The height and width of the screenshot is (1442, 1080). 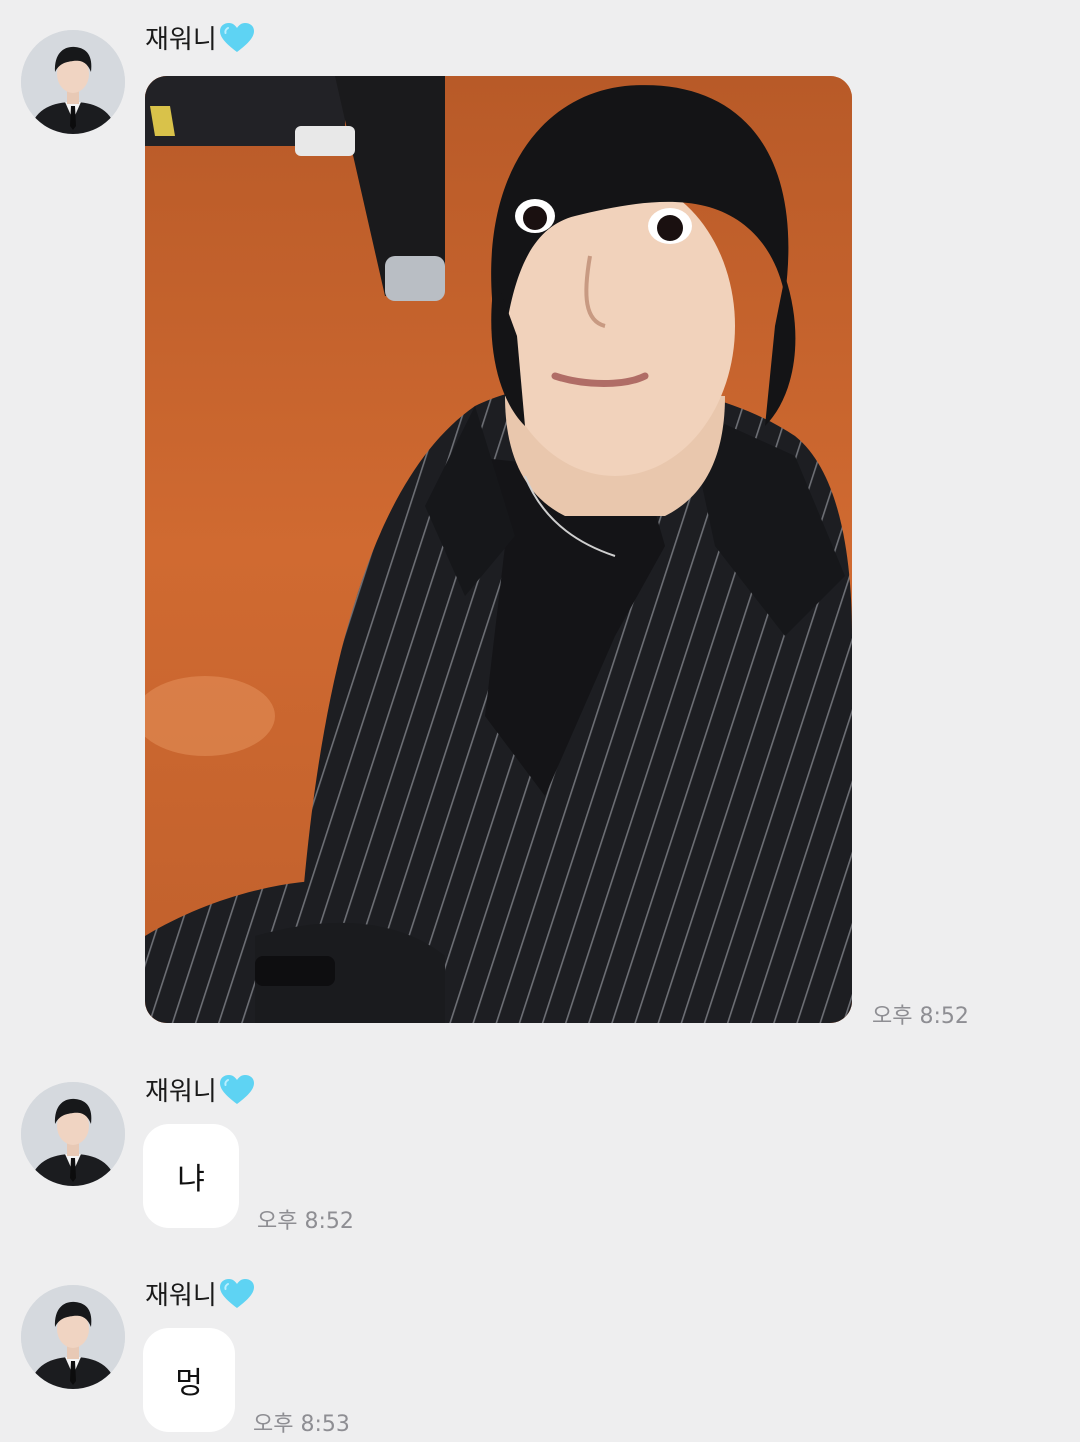 I want to click on message-bubble: 냐, so click(x=191, y=1176).